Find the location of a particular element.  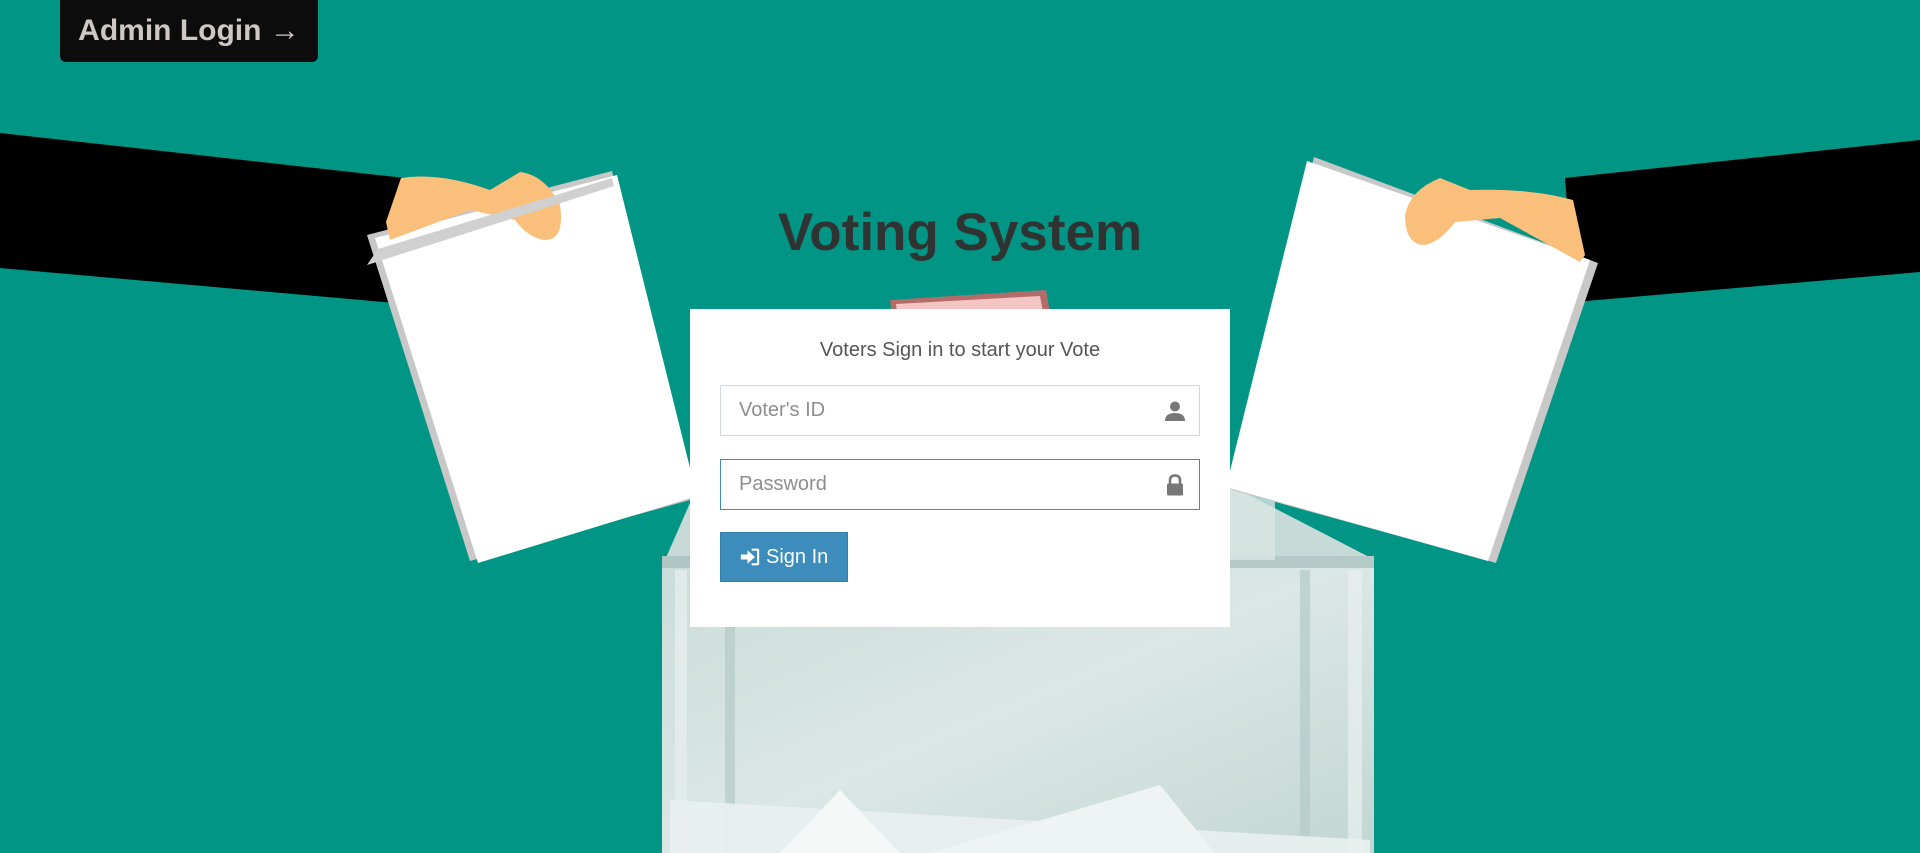

arrow-right-icon: → is located at coordinates (284, 30).